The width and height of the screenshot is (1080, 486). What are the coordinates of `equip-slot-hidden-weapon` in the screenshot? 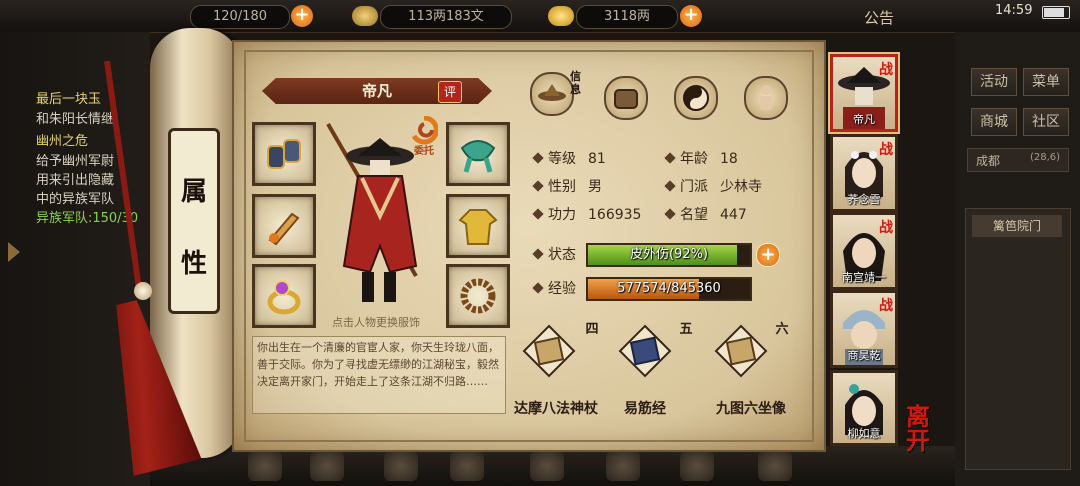 It's located at (284, 226).